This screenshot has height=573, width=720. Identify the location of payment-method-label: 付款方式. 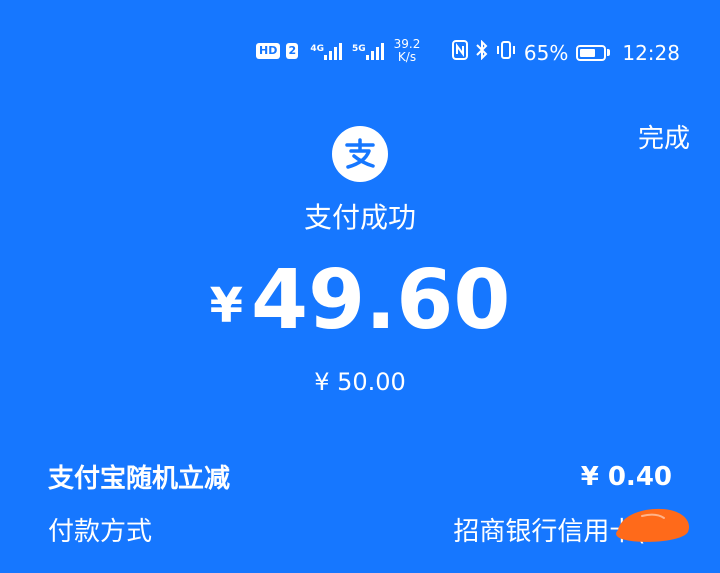
(100, 532).